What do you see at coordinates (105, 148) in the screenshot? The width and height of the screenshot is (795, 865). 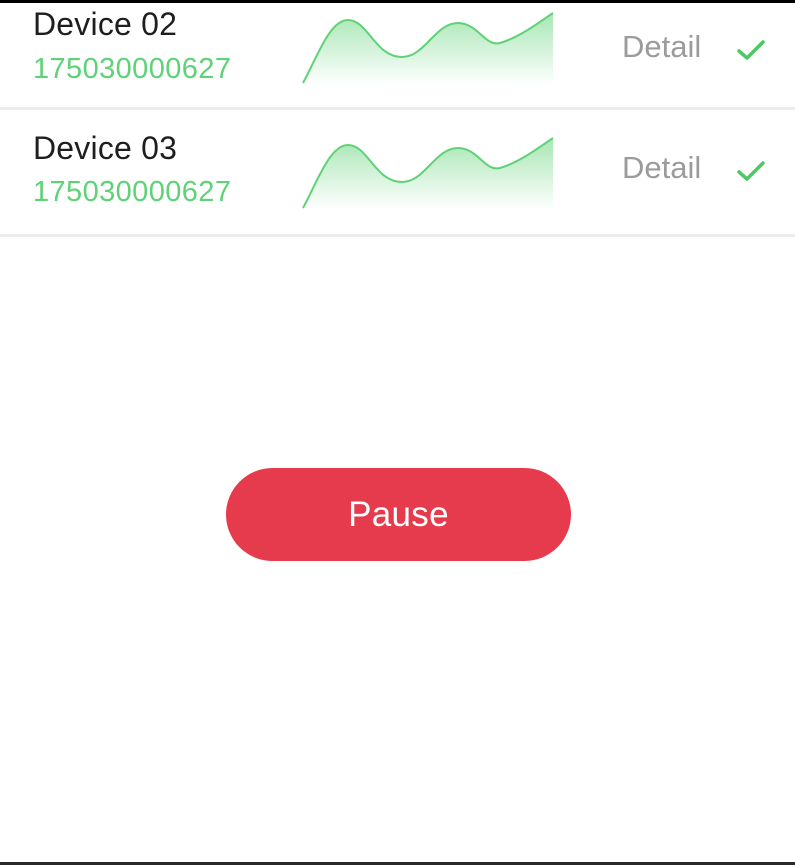 I see `device-name: Device 03` at bounding box center [105, 148].